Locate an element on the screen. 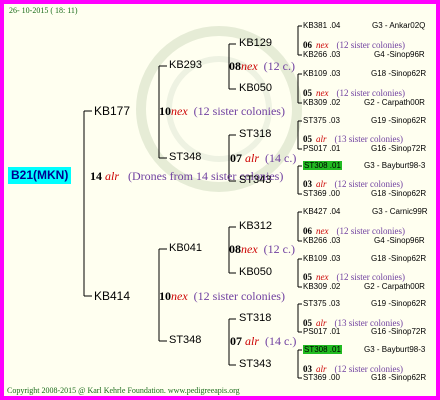  drone-description: (12 c.) is located at coordinates (279, 66).